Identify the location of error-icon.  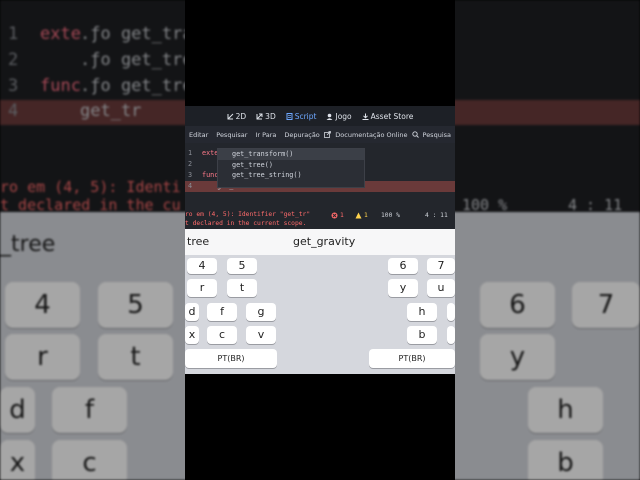
(334, 215).